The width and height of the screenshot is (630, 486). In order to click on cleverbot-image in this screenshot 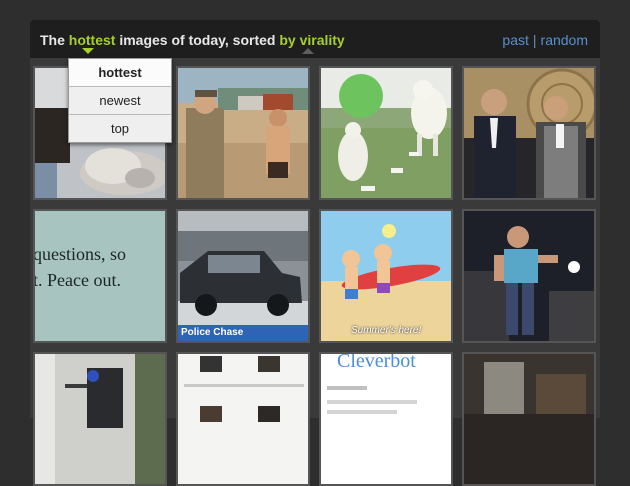, I will do `click(386, 419)`.